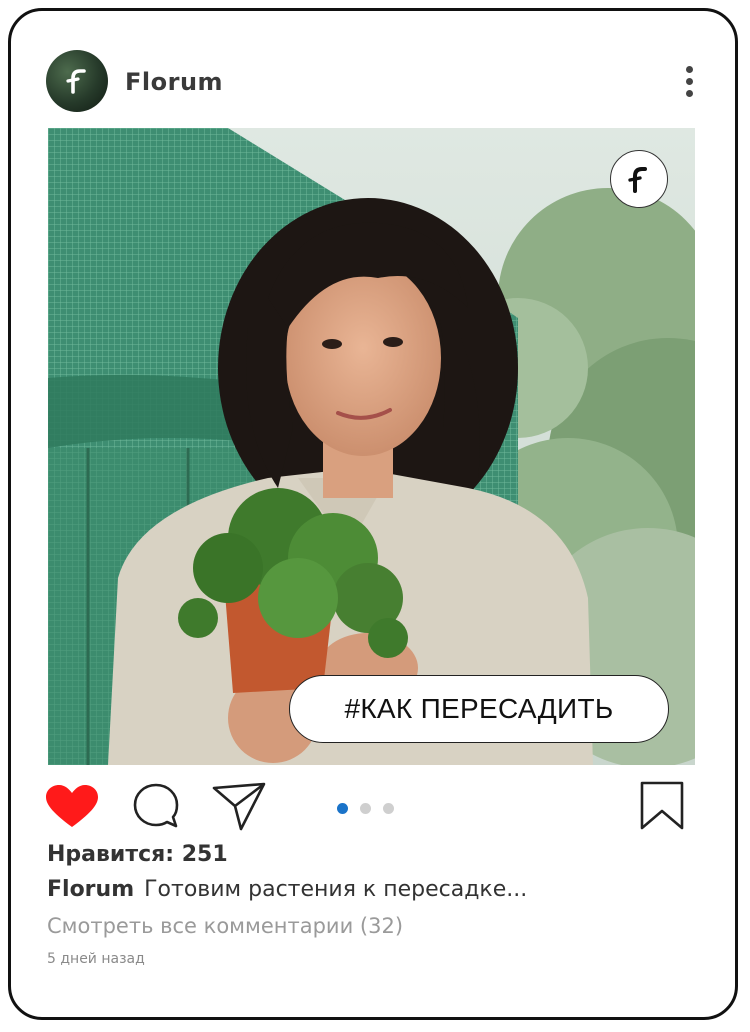 The height and width of the screenshot is (1032, 750). What do you see at coordinates (342, 808) in the screenshot?
I see `carousel-dot-active` at bounding box center [342, 808].